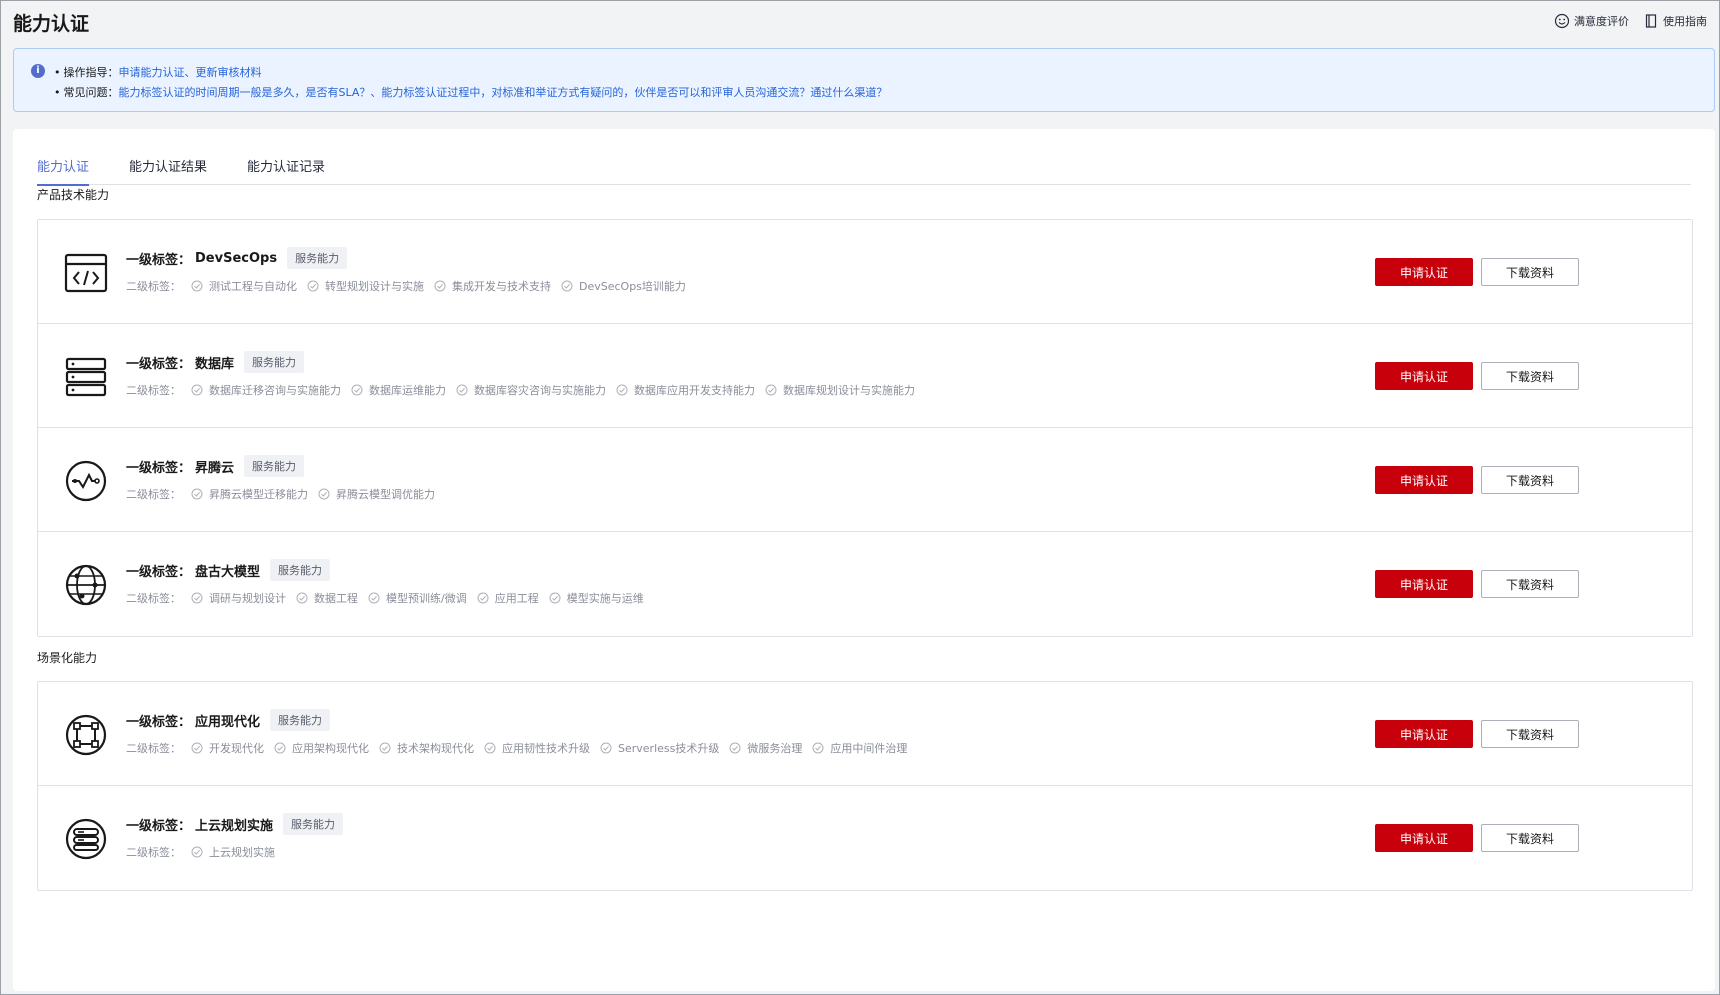  What do you see at coordinates (546, 748) in the screenshot?
I see `level2-tag-label: 应用韧性技术升级` at bounding box center [546, 748].